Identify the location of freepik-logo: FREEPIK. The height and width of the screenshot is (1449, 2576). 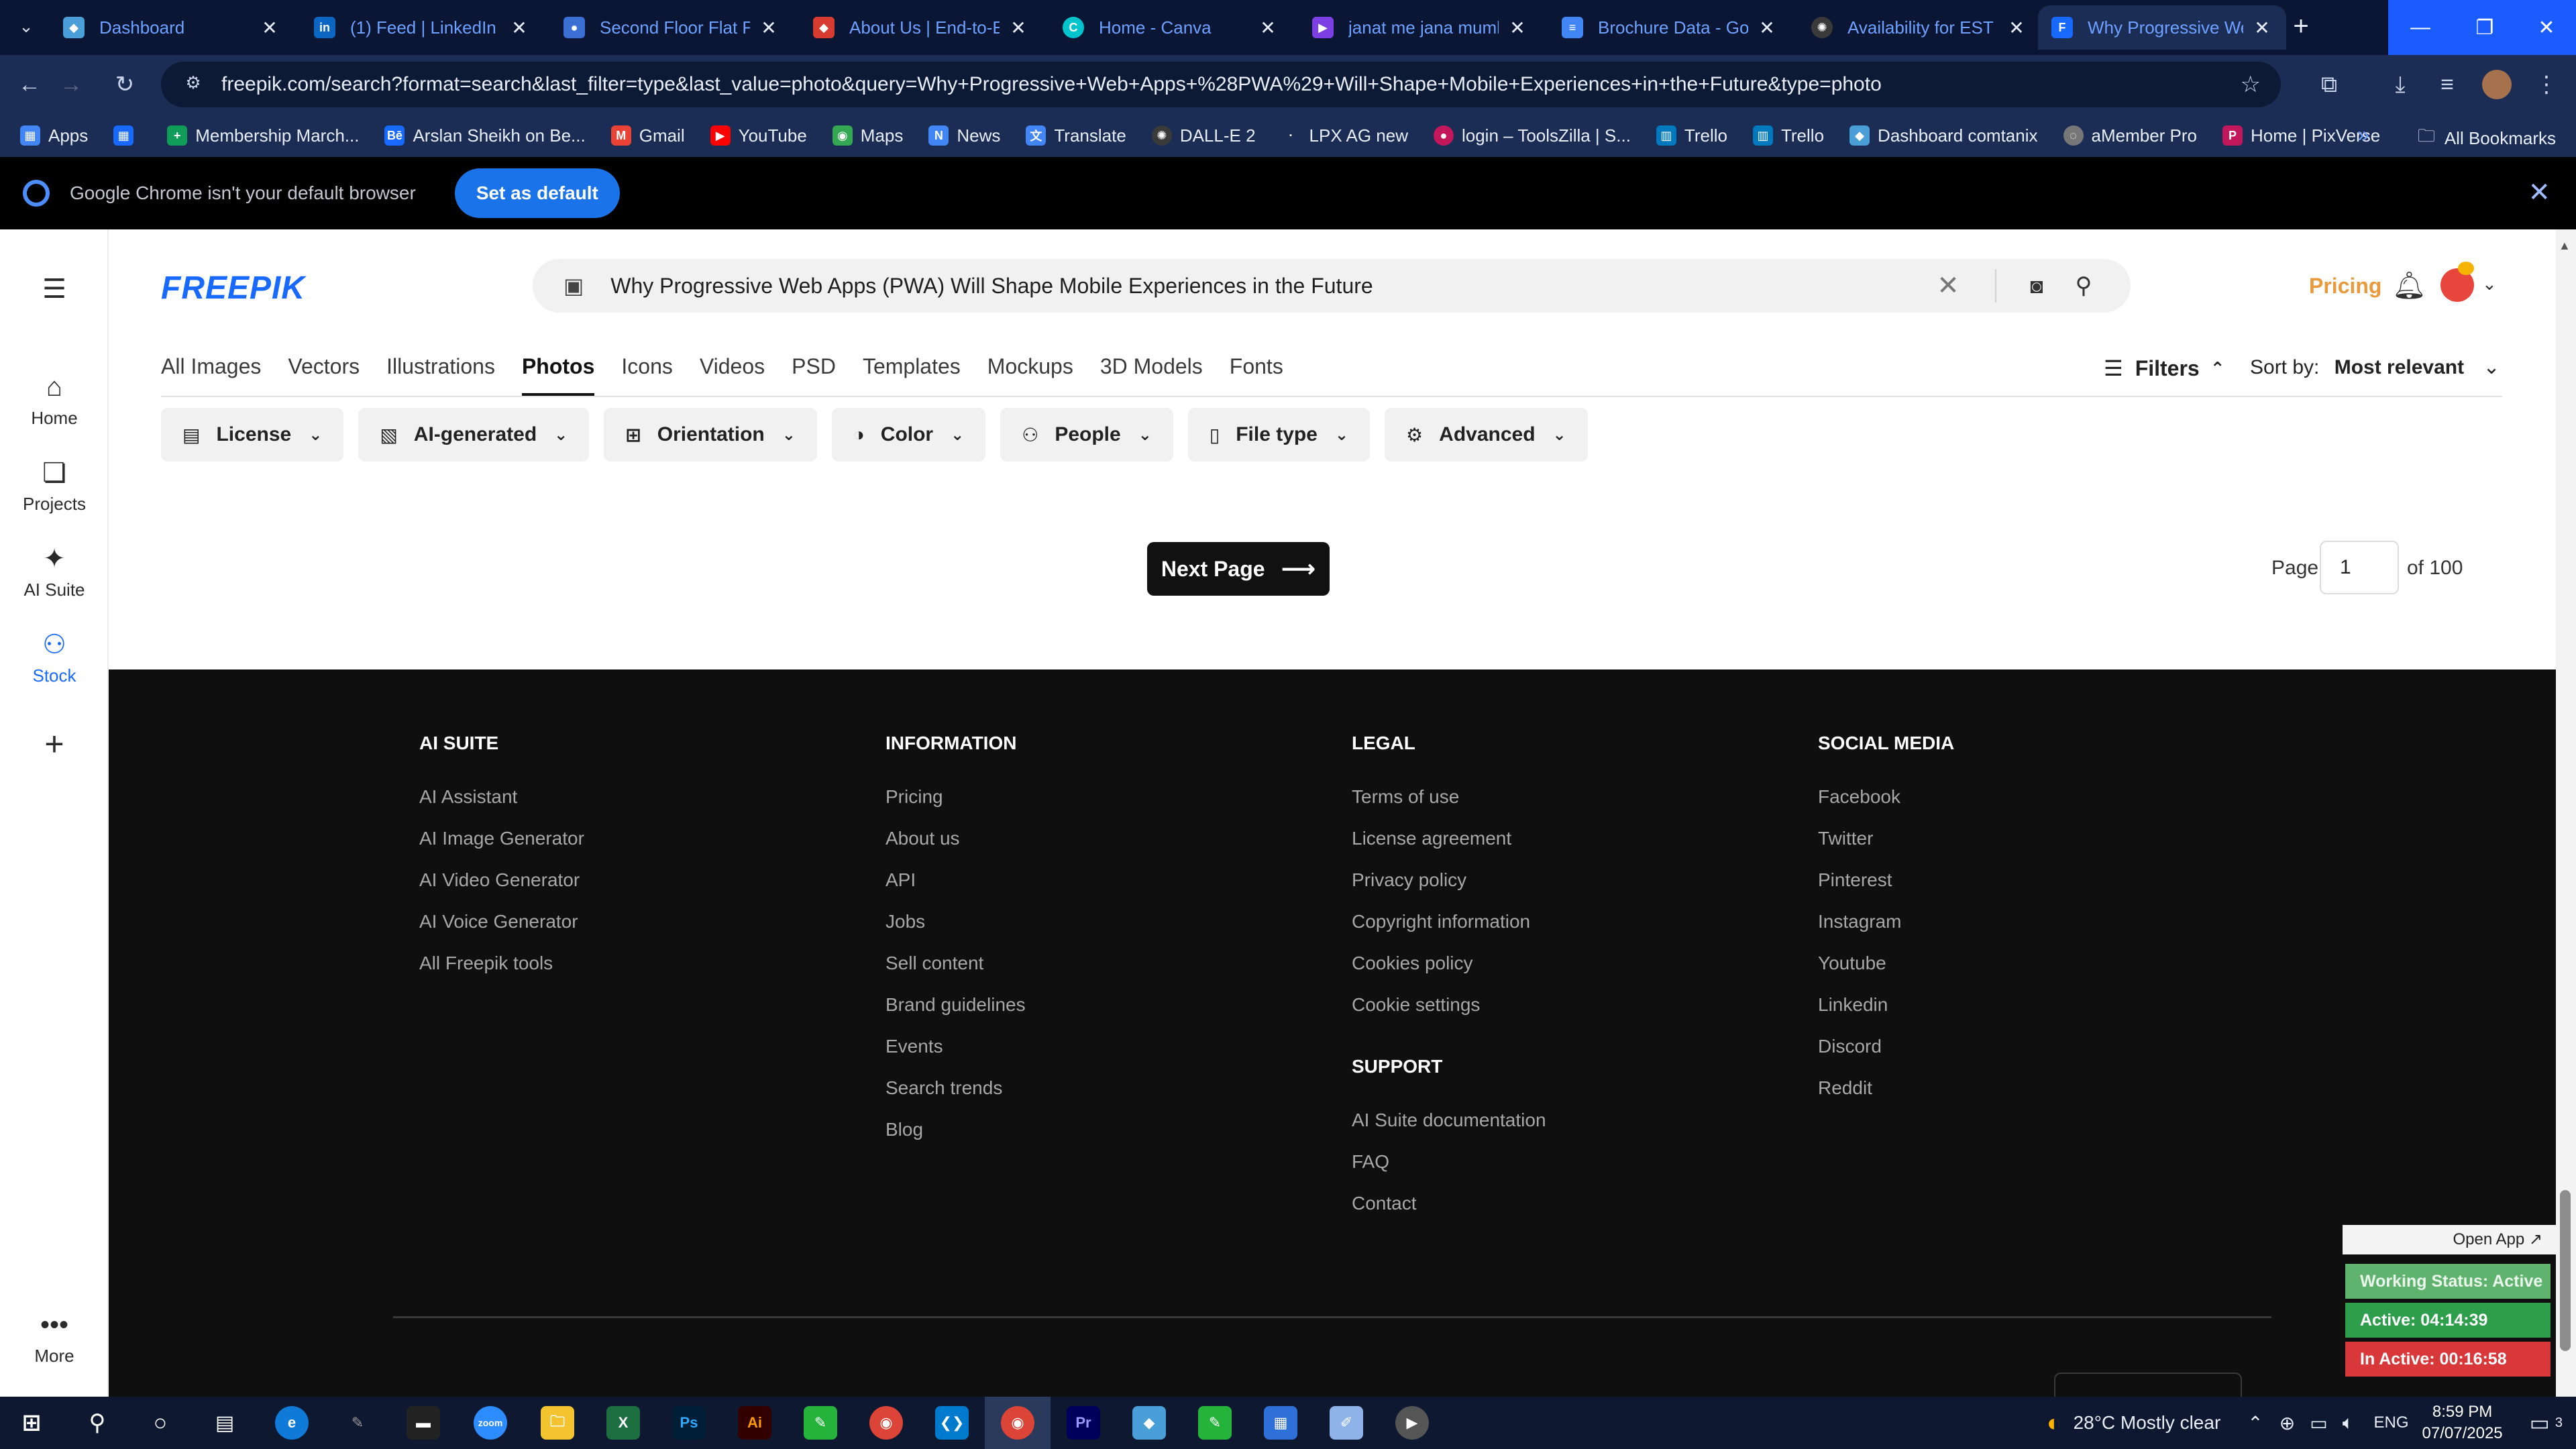
(233, 288).